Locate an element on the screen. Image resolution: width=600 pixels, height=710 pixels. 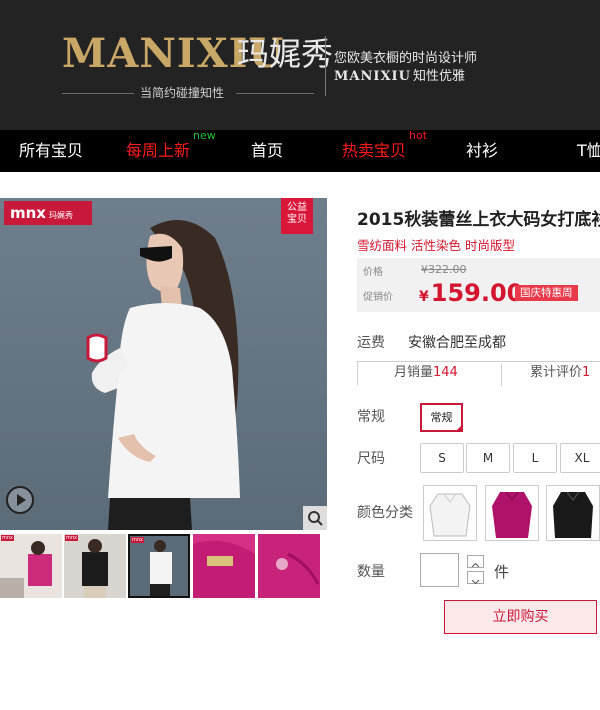
color-option-white is located at coordinates (450, 513).